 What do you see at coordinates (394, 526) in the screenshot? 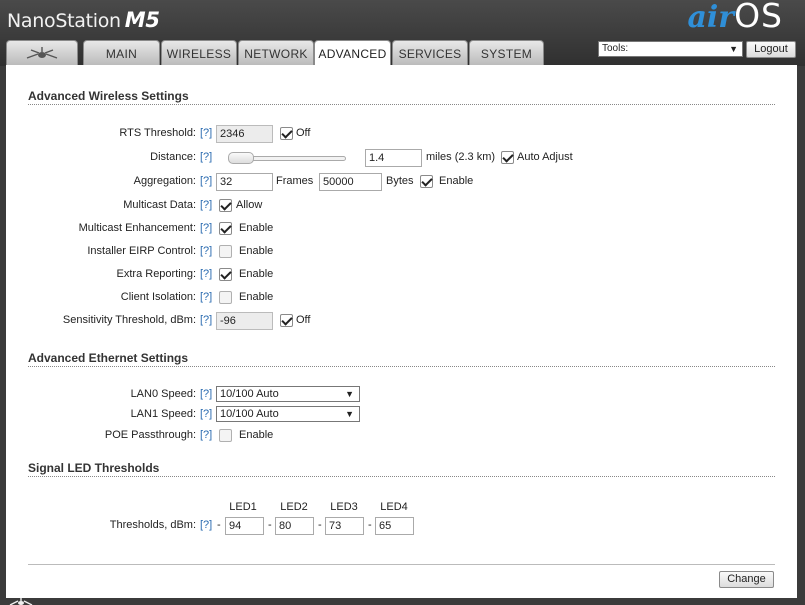
I see `led4-input: 65` at bounding box center [394, 526].